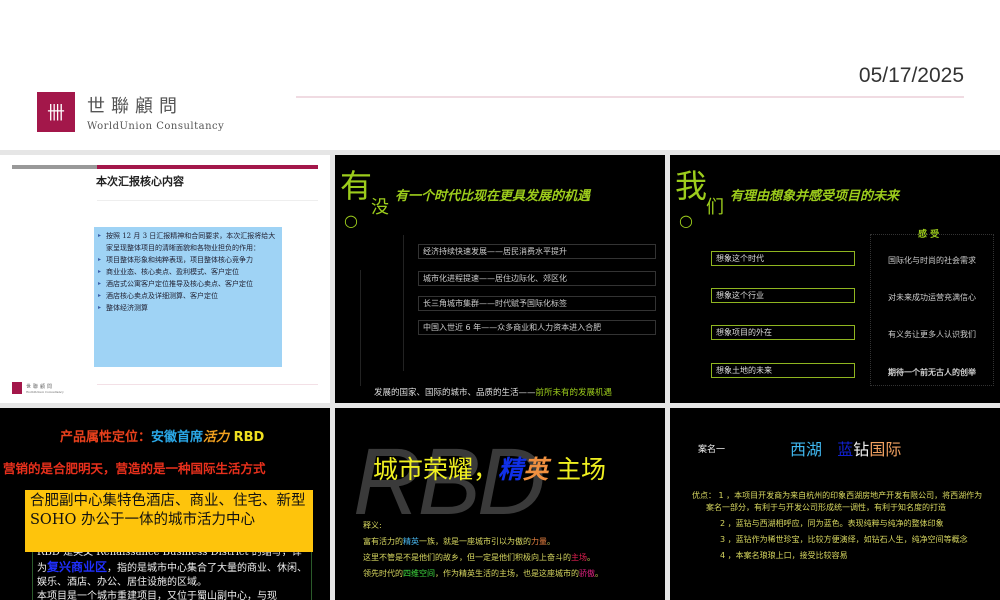  What do you see at coordinates (911, 75) in the screenshot?
I see `date: 05/17/2025` at bounding box center [911, 75].